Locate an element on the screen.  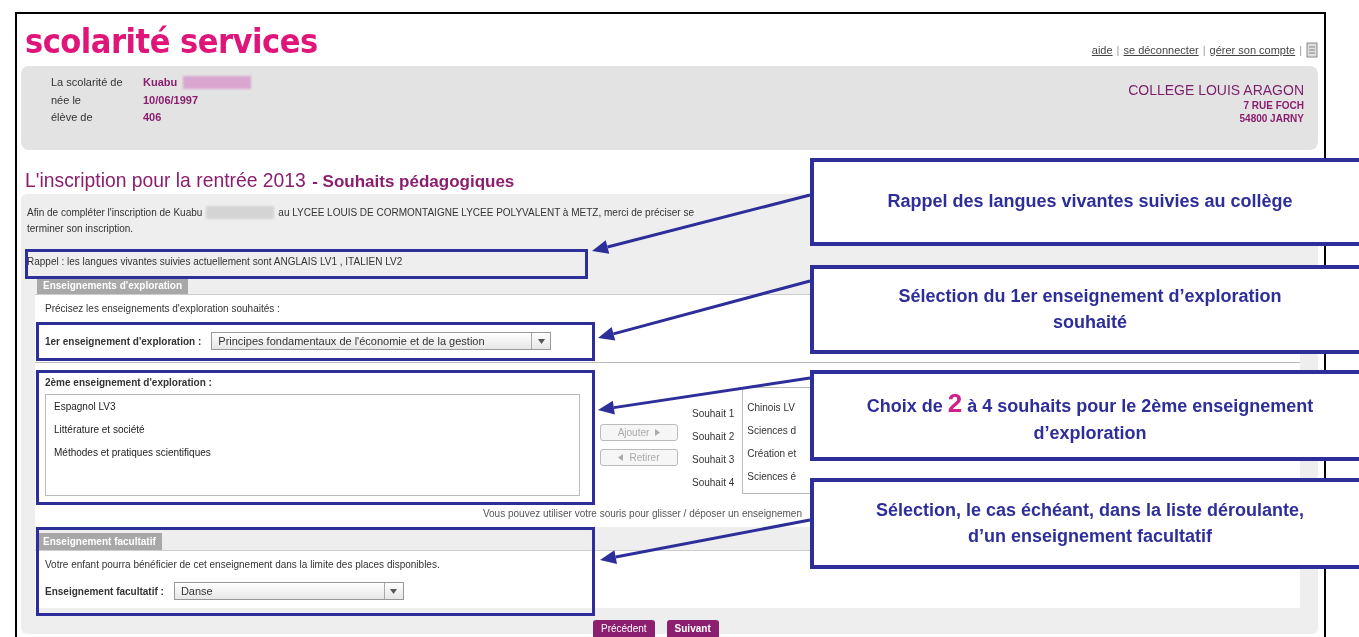
callout-text: Sélection du 1er enseignement d’exploration souhaité is located at coordinates (1090, 309).